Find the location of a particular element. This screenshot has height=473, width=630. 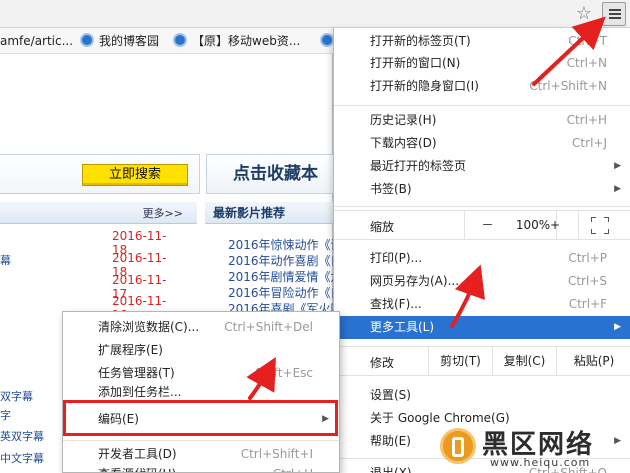

menu-item-settings: 设置(S) is located at coordinates (482, 395).